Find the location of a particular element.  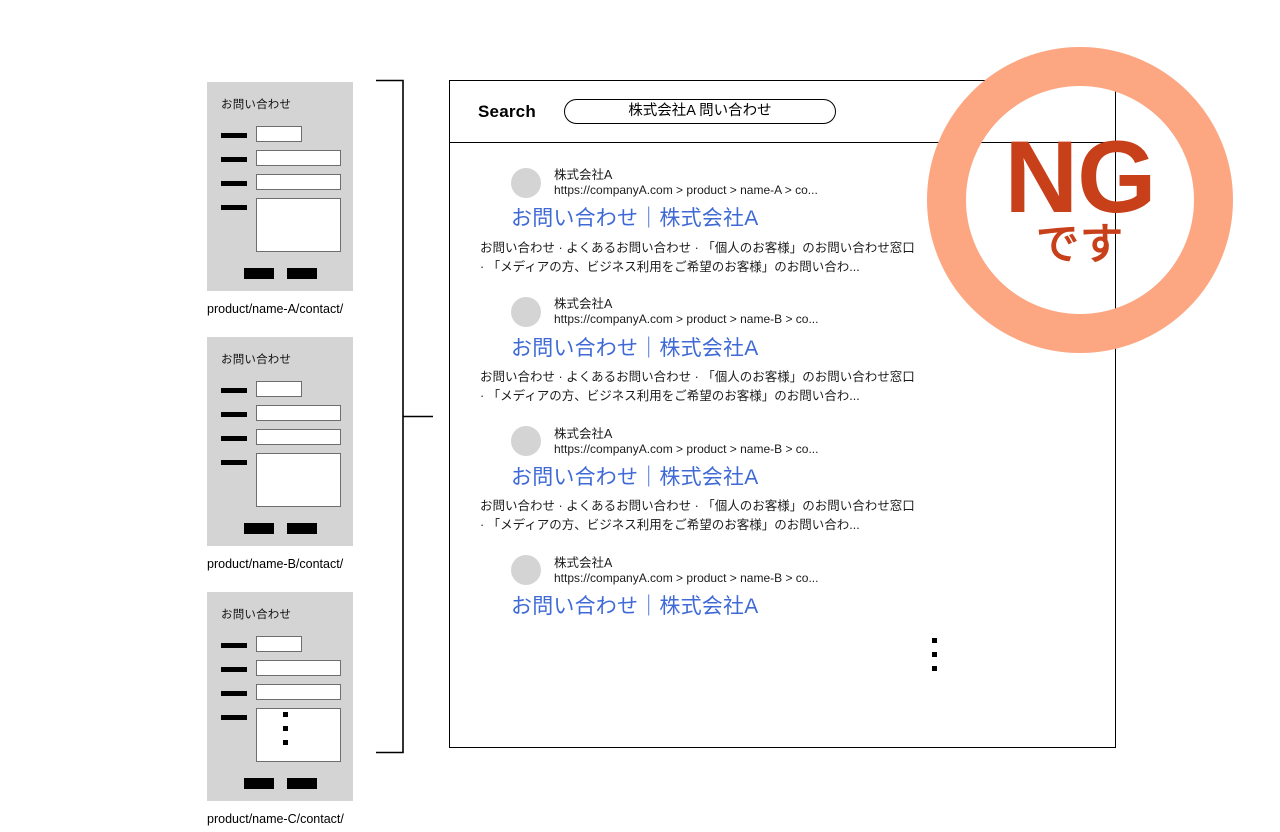

wireframe-card-group-0: お問い合わせ product/name-A/contact/ is located at coordinates (282, 198).